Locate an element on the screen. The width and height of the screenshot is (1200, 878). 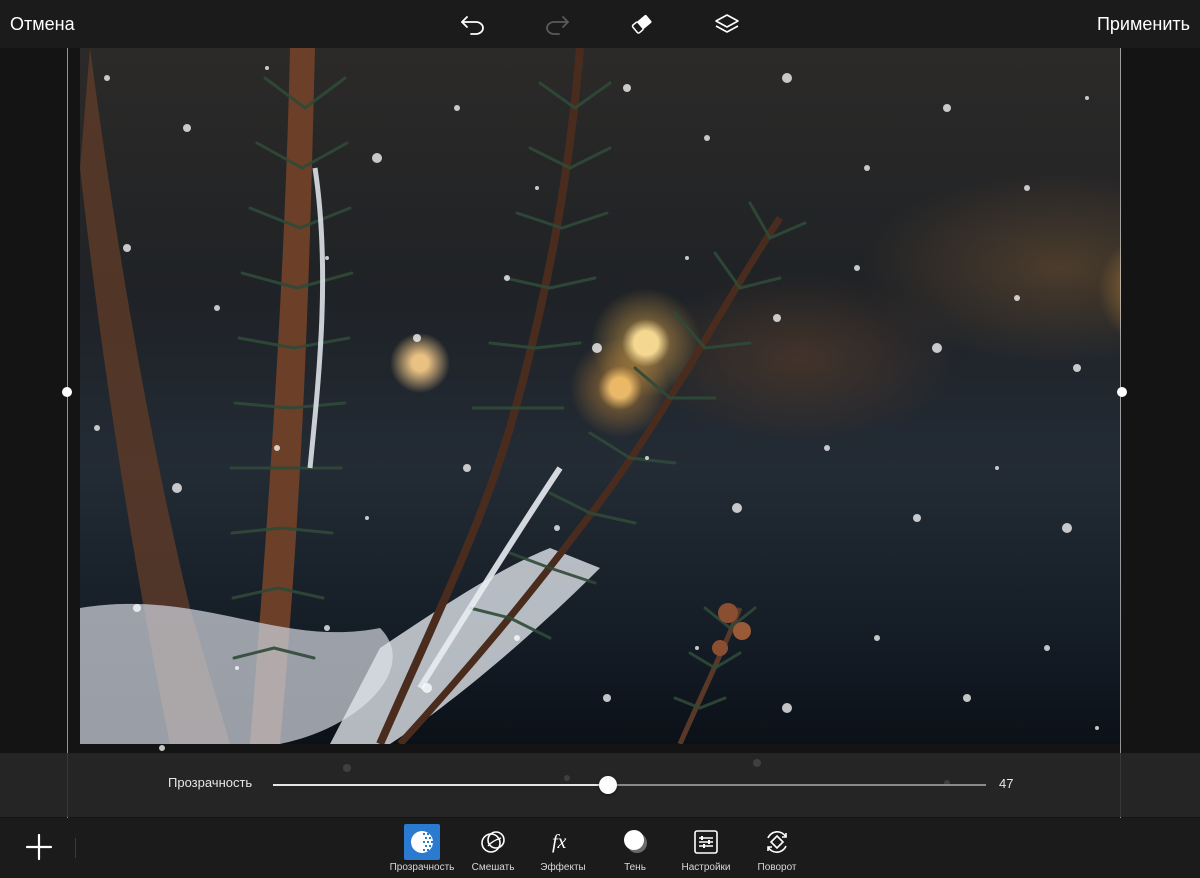
add-layer-button is located at coordinates (39, 847).